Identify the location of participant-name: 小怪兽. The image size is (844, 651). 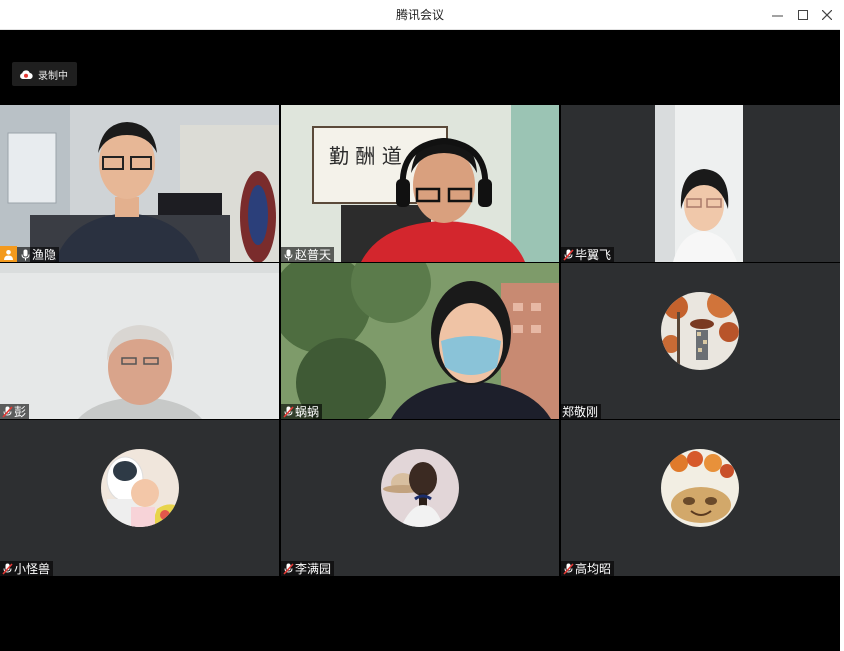
(32, 569).